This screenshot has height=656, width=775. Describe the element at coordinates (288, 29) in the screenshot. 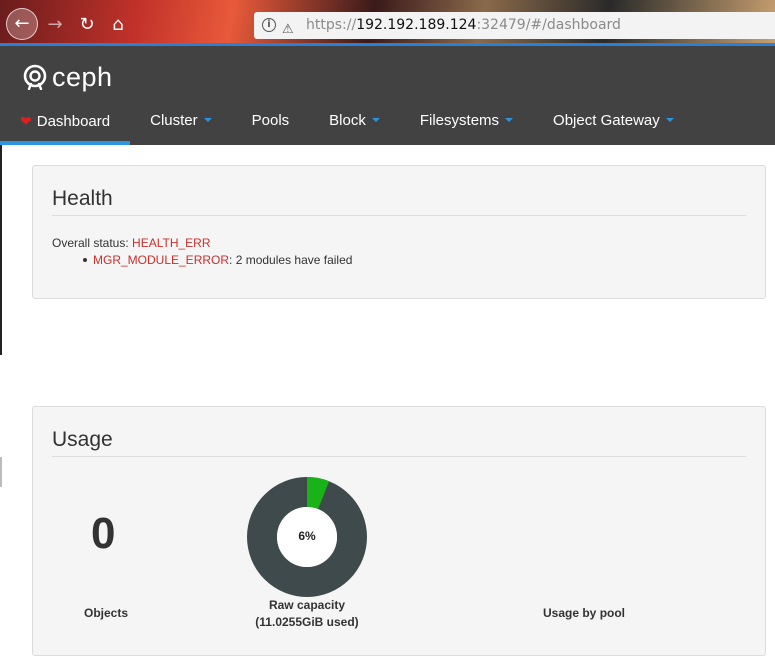

I see `insecure-lock-icon: ⚠` at that location.